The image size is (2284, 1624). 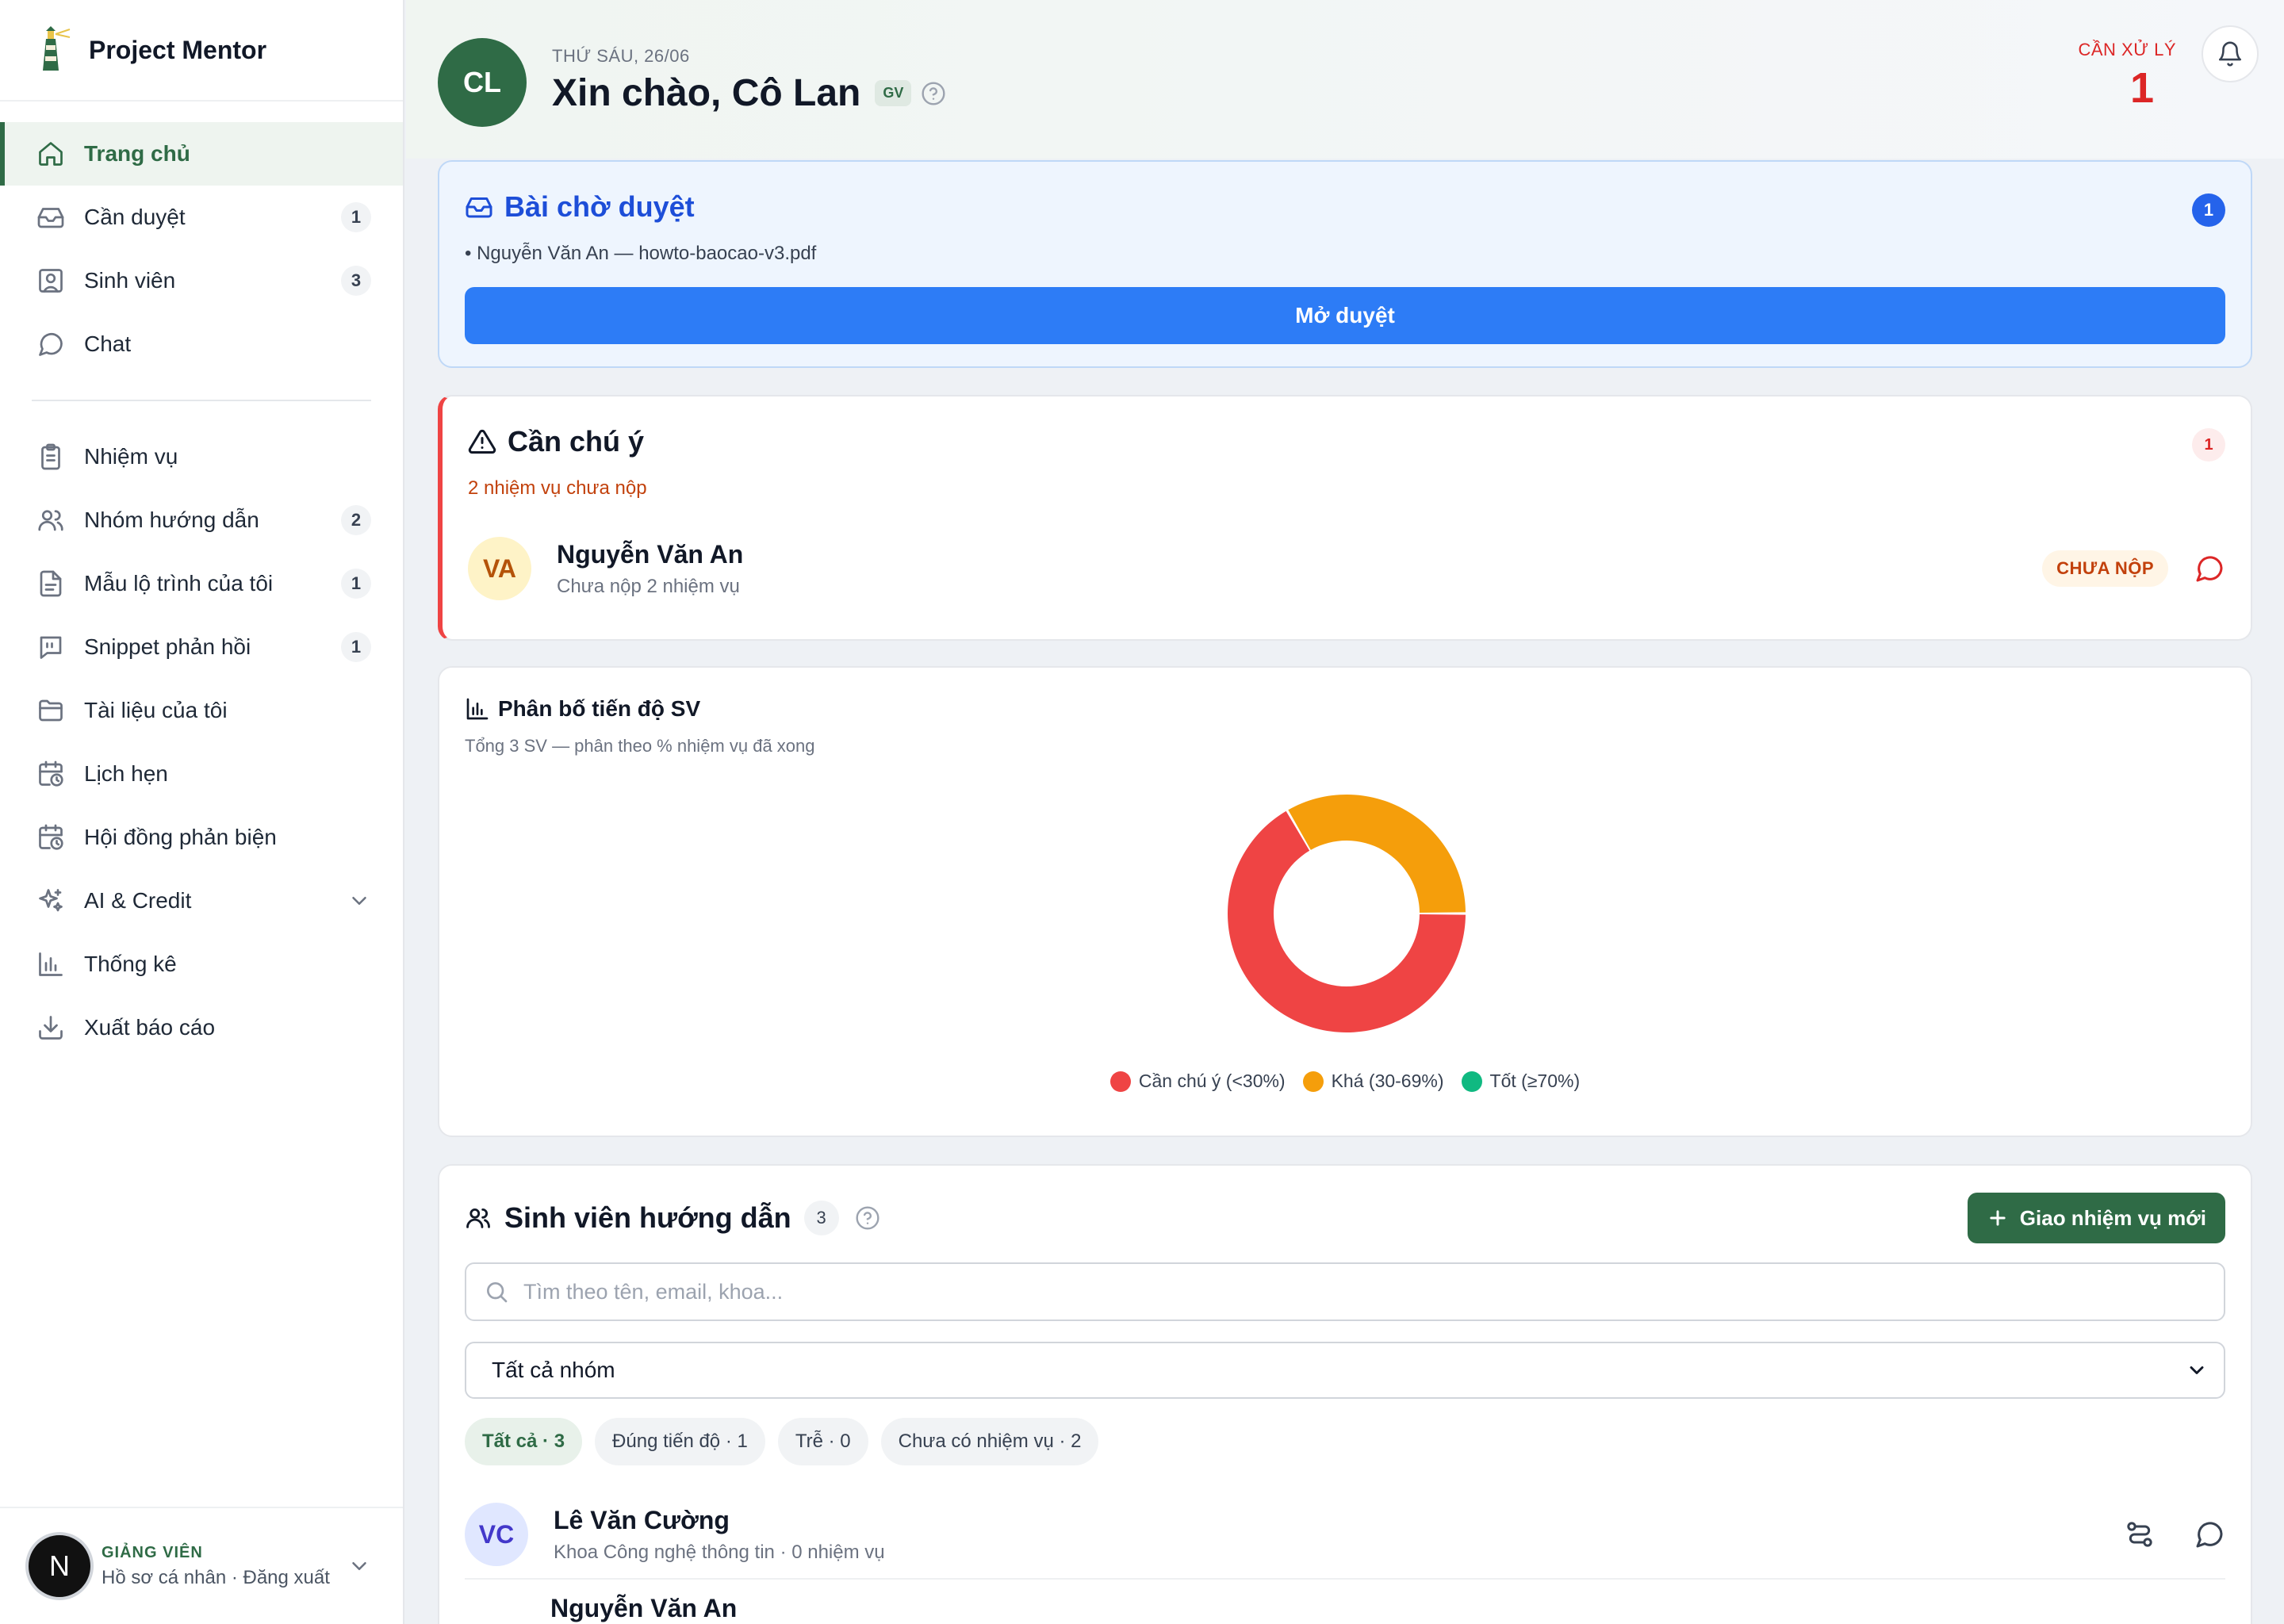 I want to click on student-status-desc: Chưa nộp 2 nhiệm vụ, so click(x=648, y=586).